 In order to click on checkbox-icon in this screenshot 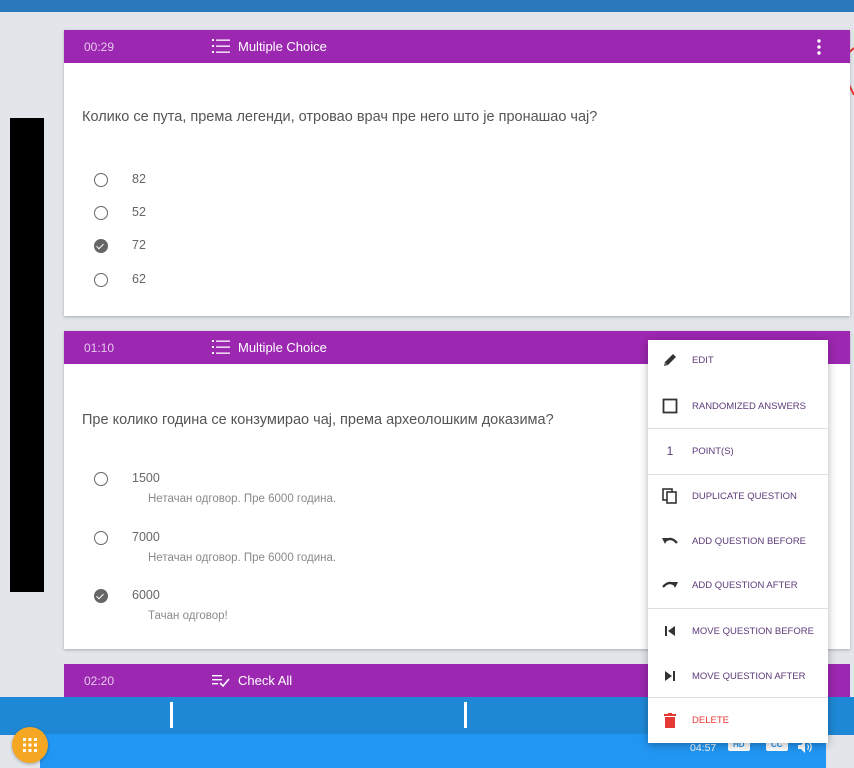, I will do `click(670, 406)`.